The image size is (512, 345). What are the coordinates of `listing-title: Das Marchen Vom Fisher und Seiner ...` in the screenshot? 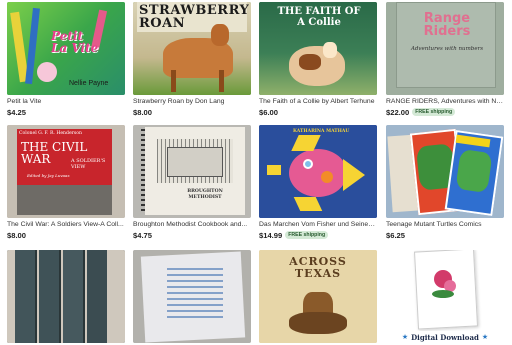 It's located at (318, 224).